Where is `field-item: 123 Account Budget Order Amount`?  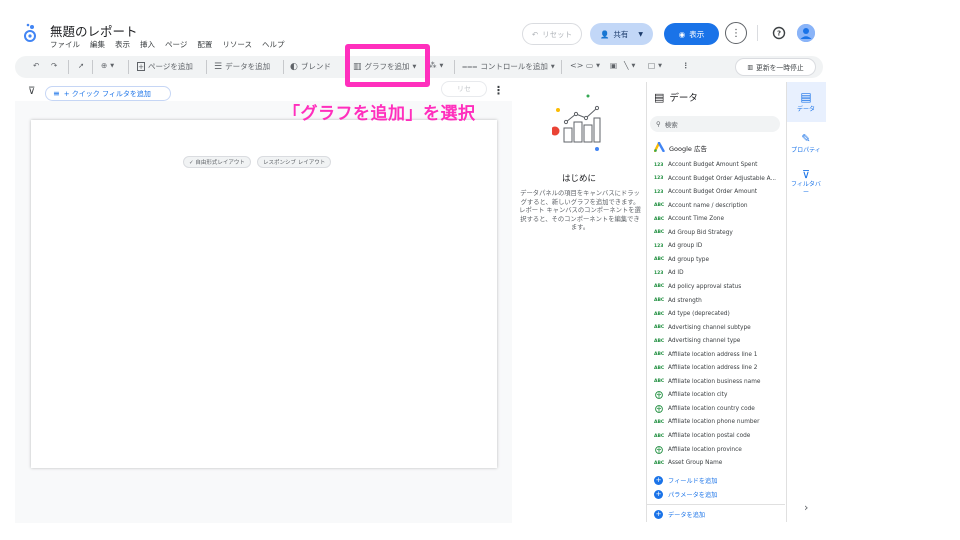
field-item: 123 Account Budget Order Amount is located at coordinates (718, 192).